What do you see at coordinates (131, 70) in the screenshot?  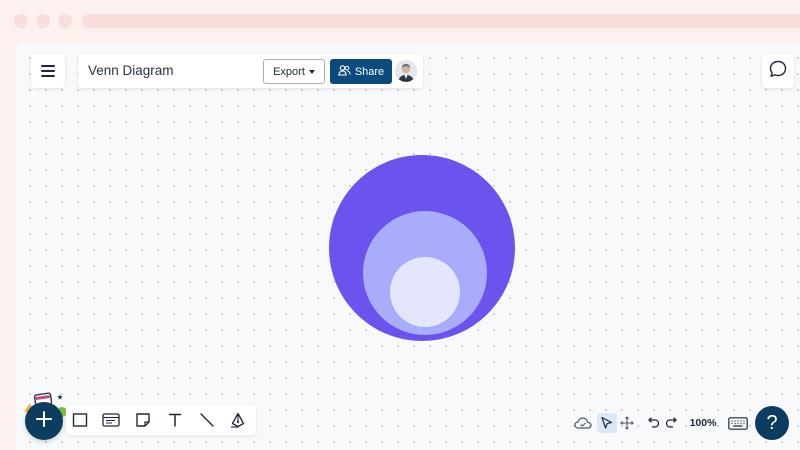 I see `document-title: Venn Diagram` at bounding box center [131, 70].